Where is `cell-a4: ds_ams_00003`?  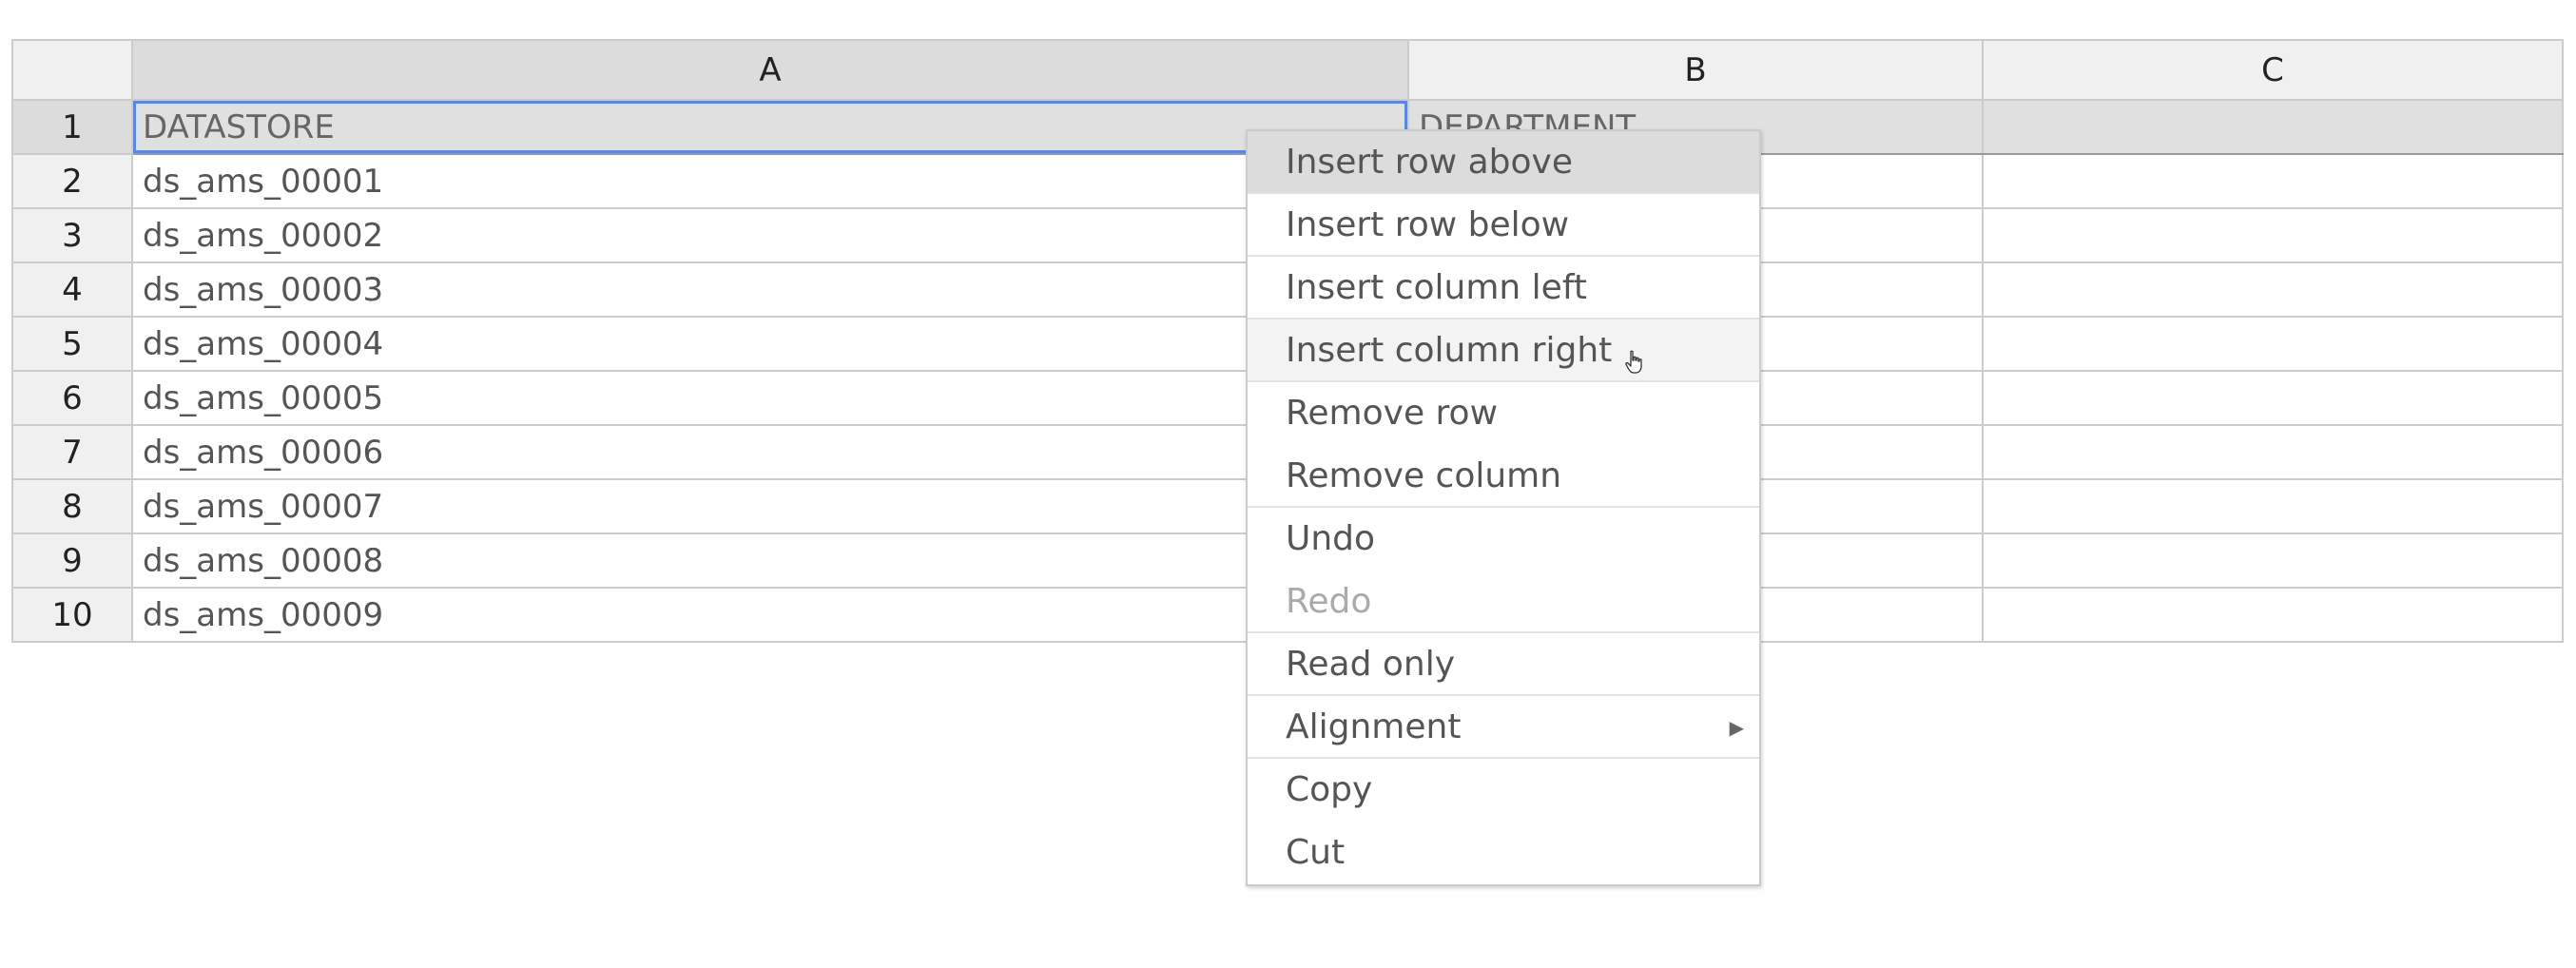
cell-a4: ds_ams_00003 is located at coordinates (770, 290).